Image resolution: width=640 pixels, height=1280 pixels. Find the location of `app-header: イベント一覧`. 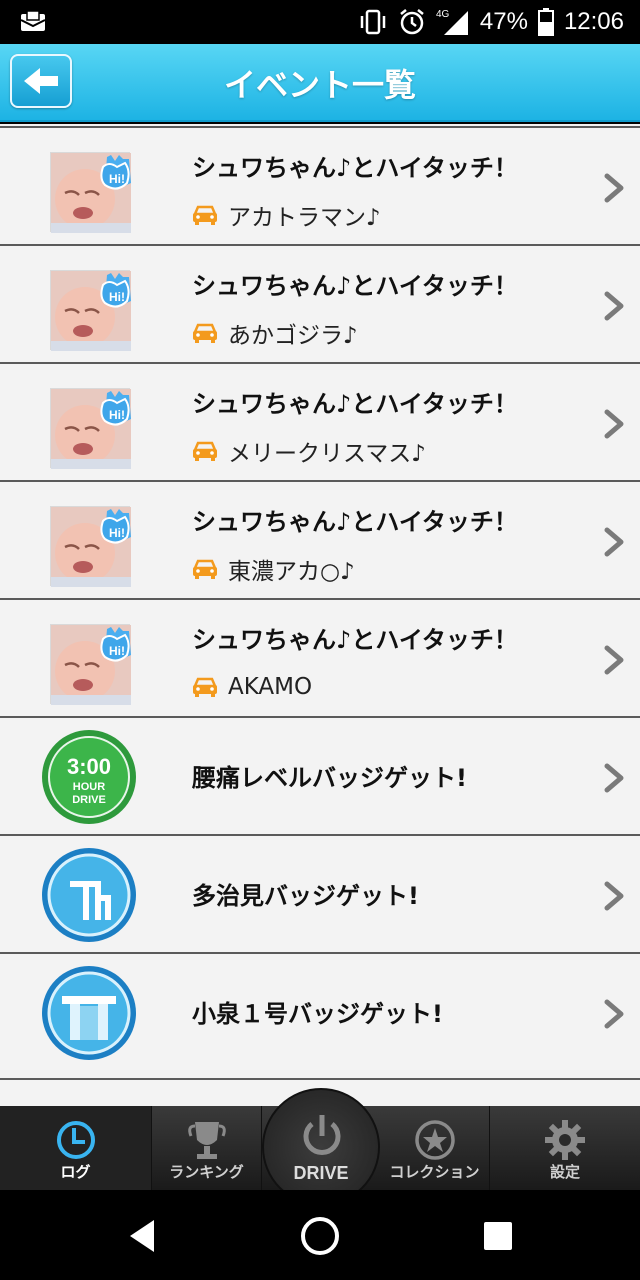

app-header: イベント一覧 is located at coordinates (320, 83).